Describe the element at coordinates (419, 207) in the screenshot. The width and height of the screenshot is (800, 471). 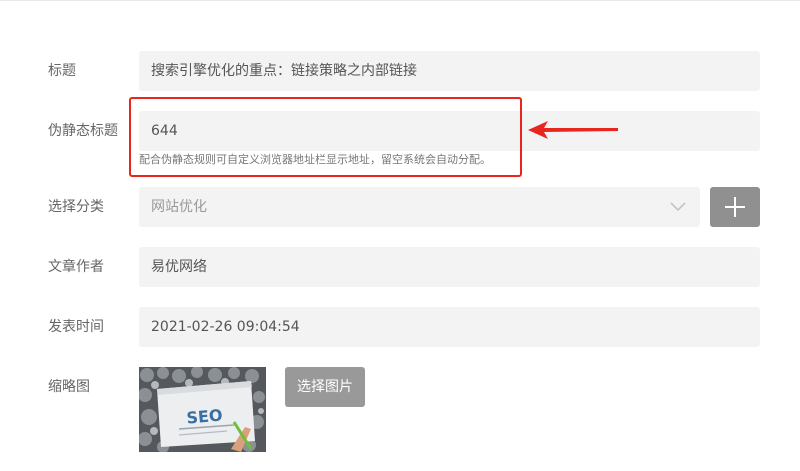
I see `category-select: 网站优化` at that location.